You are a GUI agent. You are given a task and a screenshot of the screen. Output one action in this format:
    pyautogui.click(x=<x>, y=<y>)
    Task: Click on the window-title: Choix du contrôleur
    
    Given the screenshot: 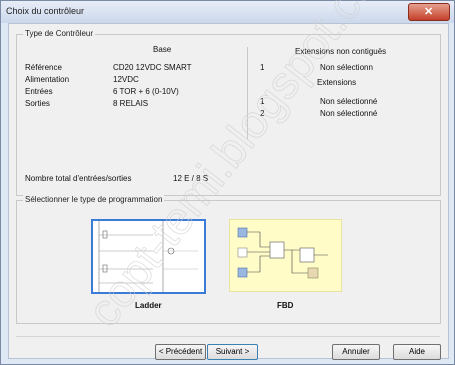 What is the action you would take?
    pyautogui.click(x=45, y=11)
    